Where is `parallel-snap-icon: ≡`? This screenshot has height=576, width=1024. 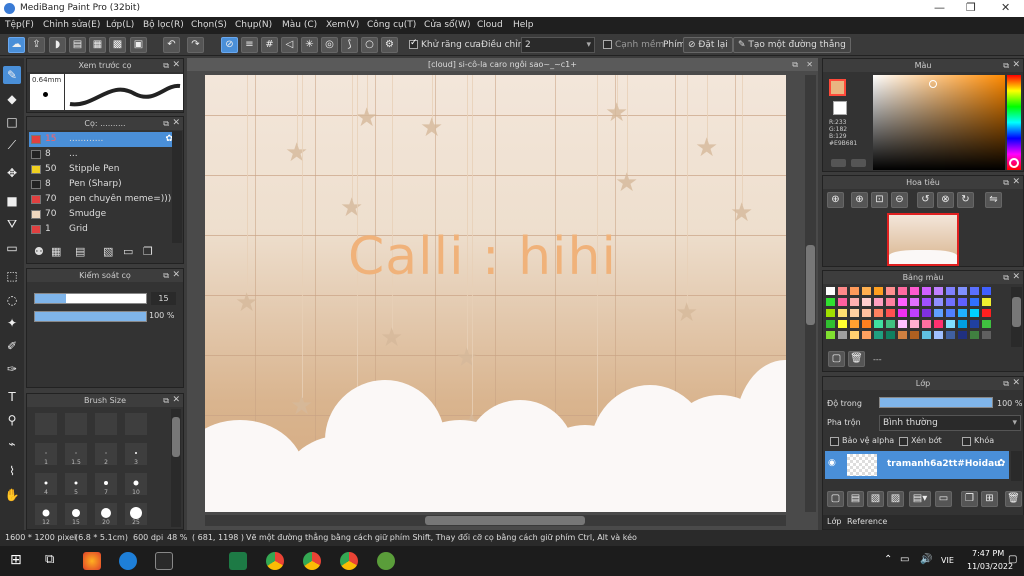
parallel-snap-icon: ≡ is located at coordinates (249, 45).